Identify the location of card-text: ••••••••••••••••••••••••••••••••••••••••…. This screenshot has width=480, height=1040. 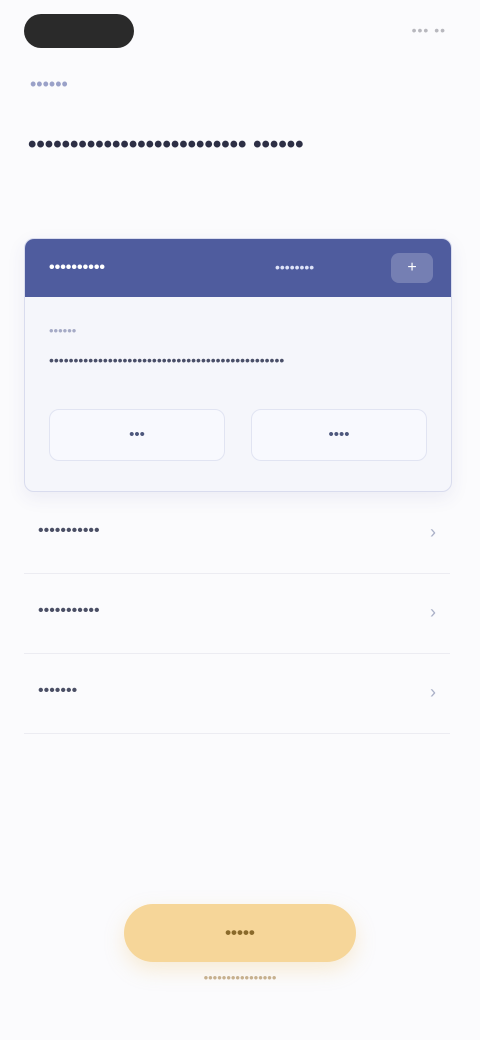
(167, 360).